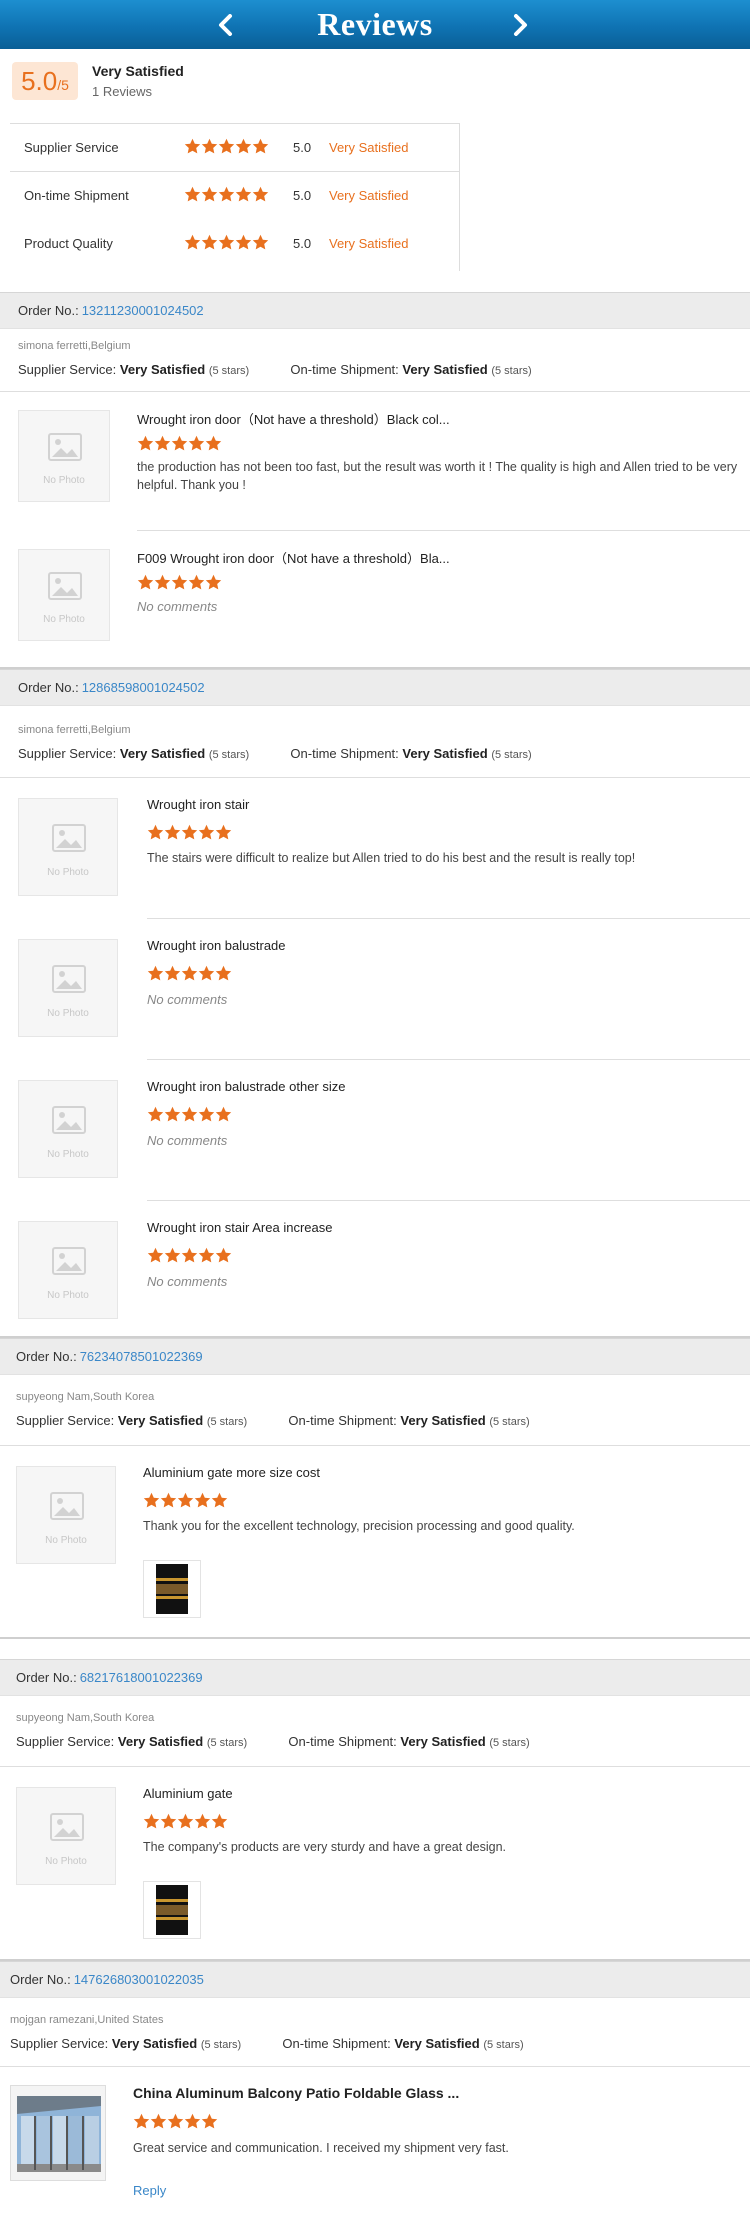  What do you see at coordinates (122, 91) in the screenshot?
I see `review-count: 1 Reviews` at bounding box center [122, 91].